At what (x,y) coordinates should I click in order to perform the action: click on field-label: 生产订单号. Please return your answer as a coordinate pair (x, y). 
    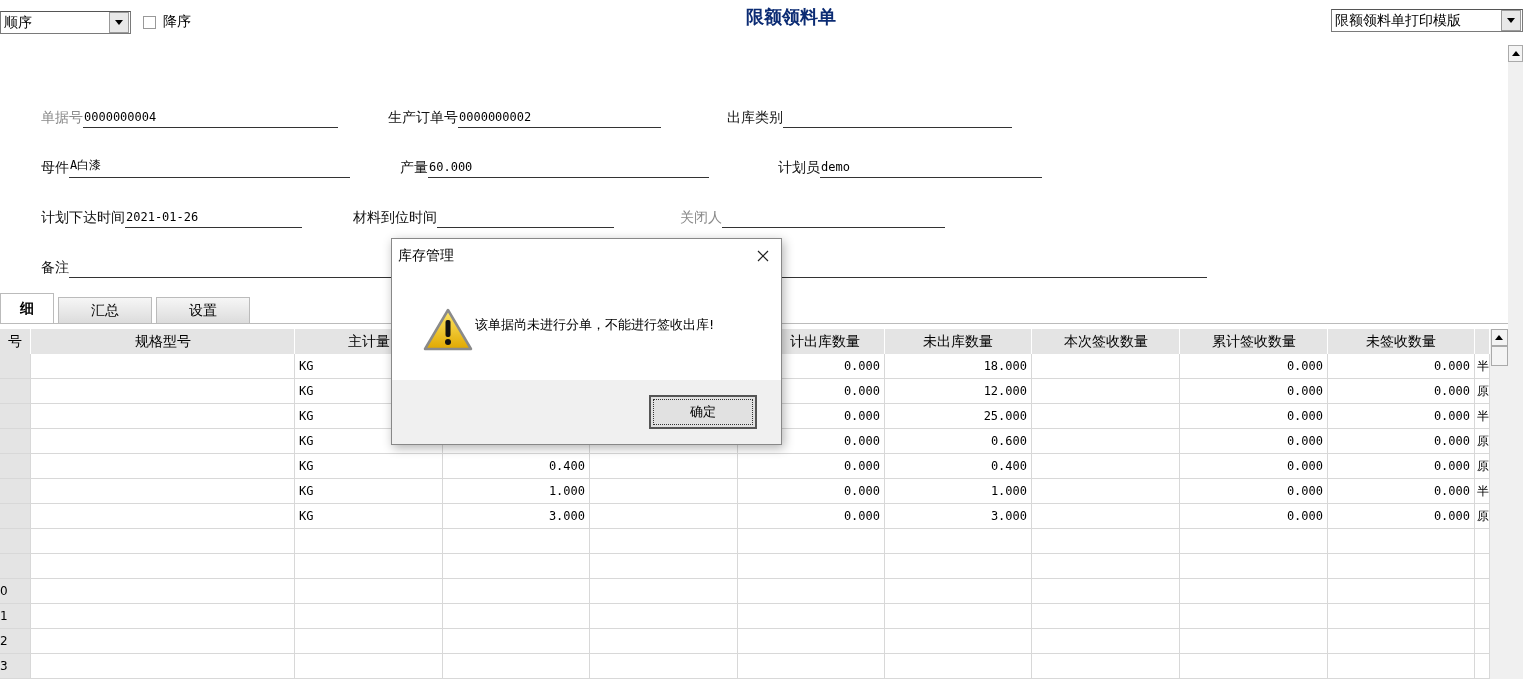
    Looking at the image, I should click on (423, 117).